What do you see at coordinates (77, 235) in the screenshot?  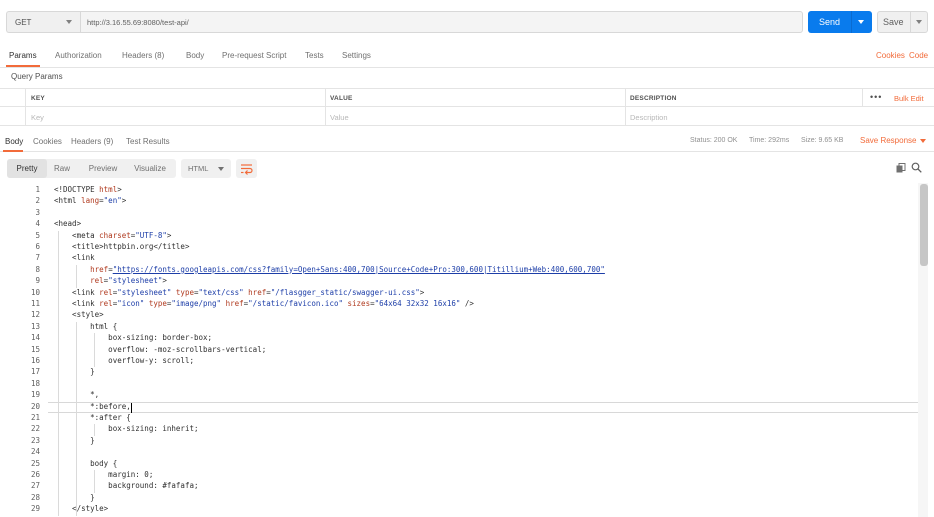 I see `code-token: <meta` at bounding box center [77, 235].